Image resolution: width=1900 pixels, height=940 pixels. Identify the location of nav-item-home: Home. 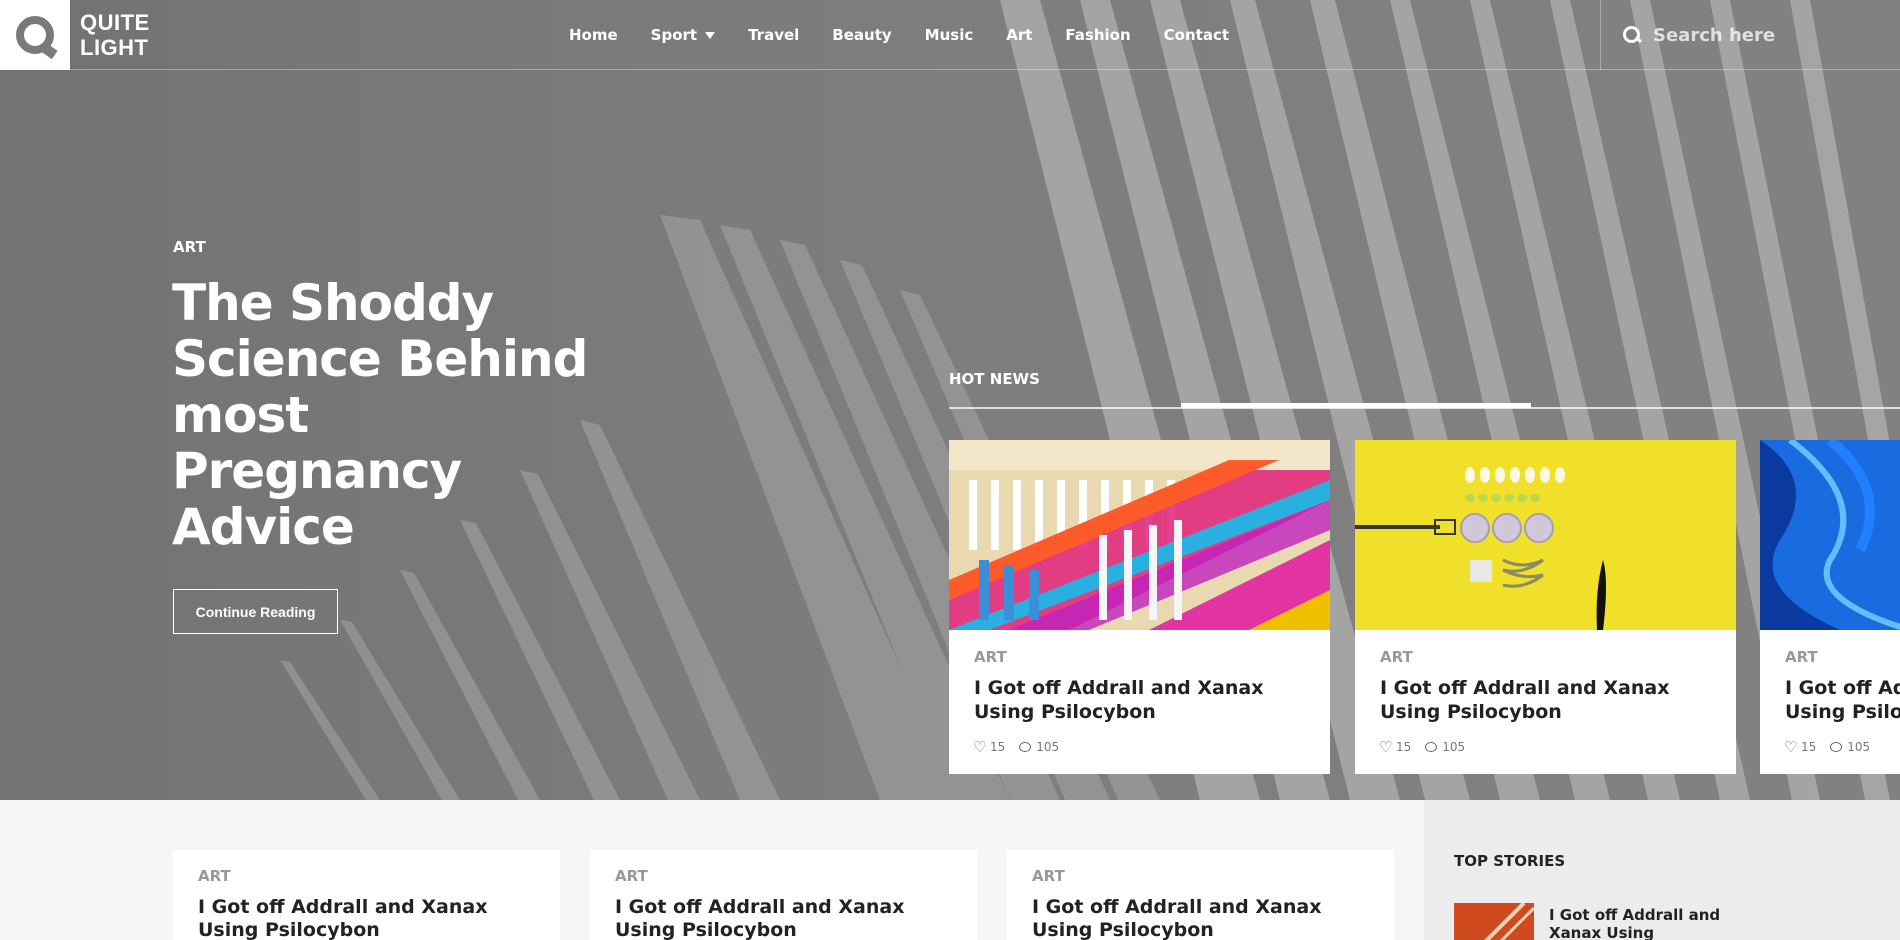
(593, 35).